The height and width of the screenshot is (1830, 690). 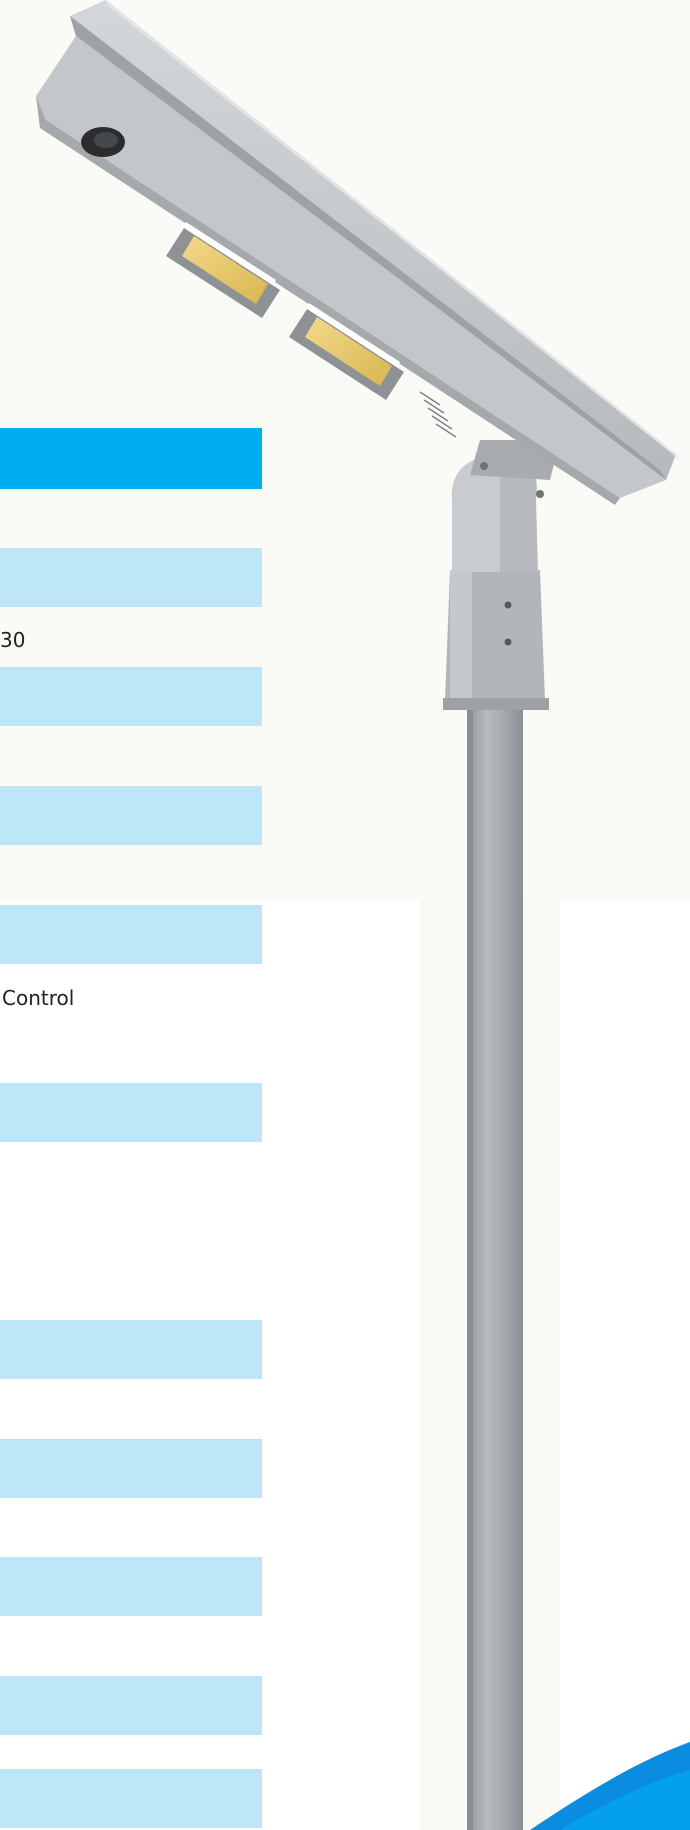 What do you see at coordinates (610, 1786) in the screenshot?
I see `decorative-swoosh` at bounding box center [610, 1786].